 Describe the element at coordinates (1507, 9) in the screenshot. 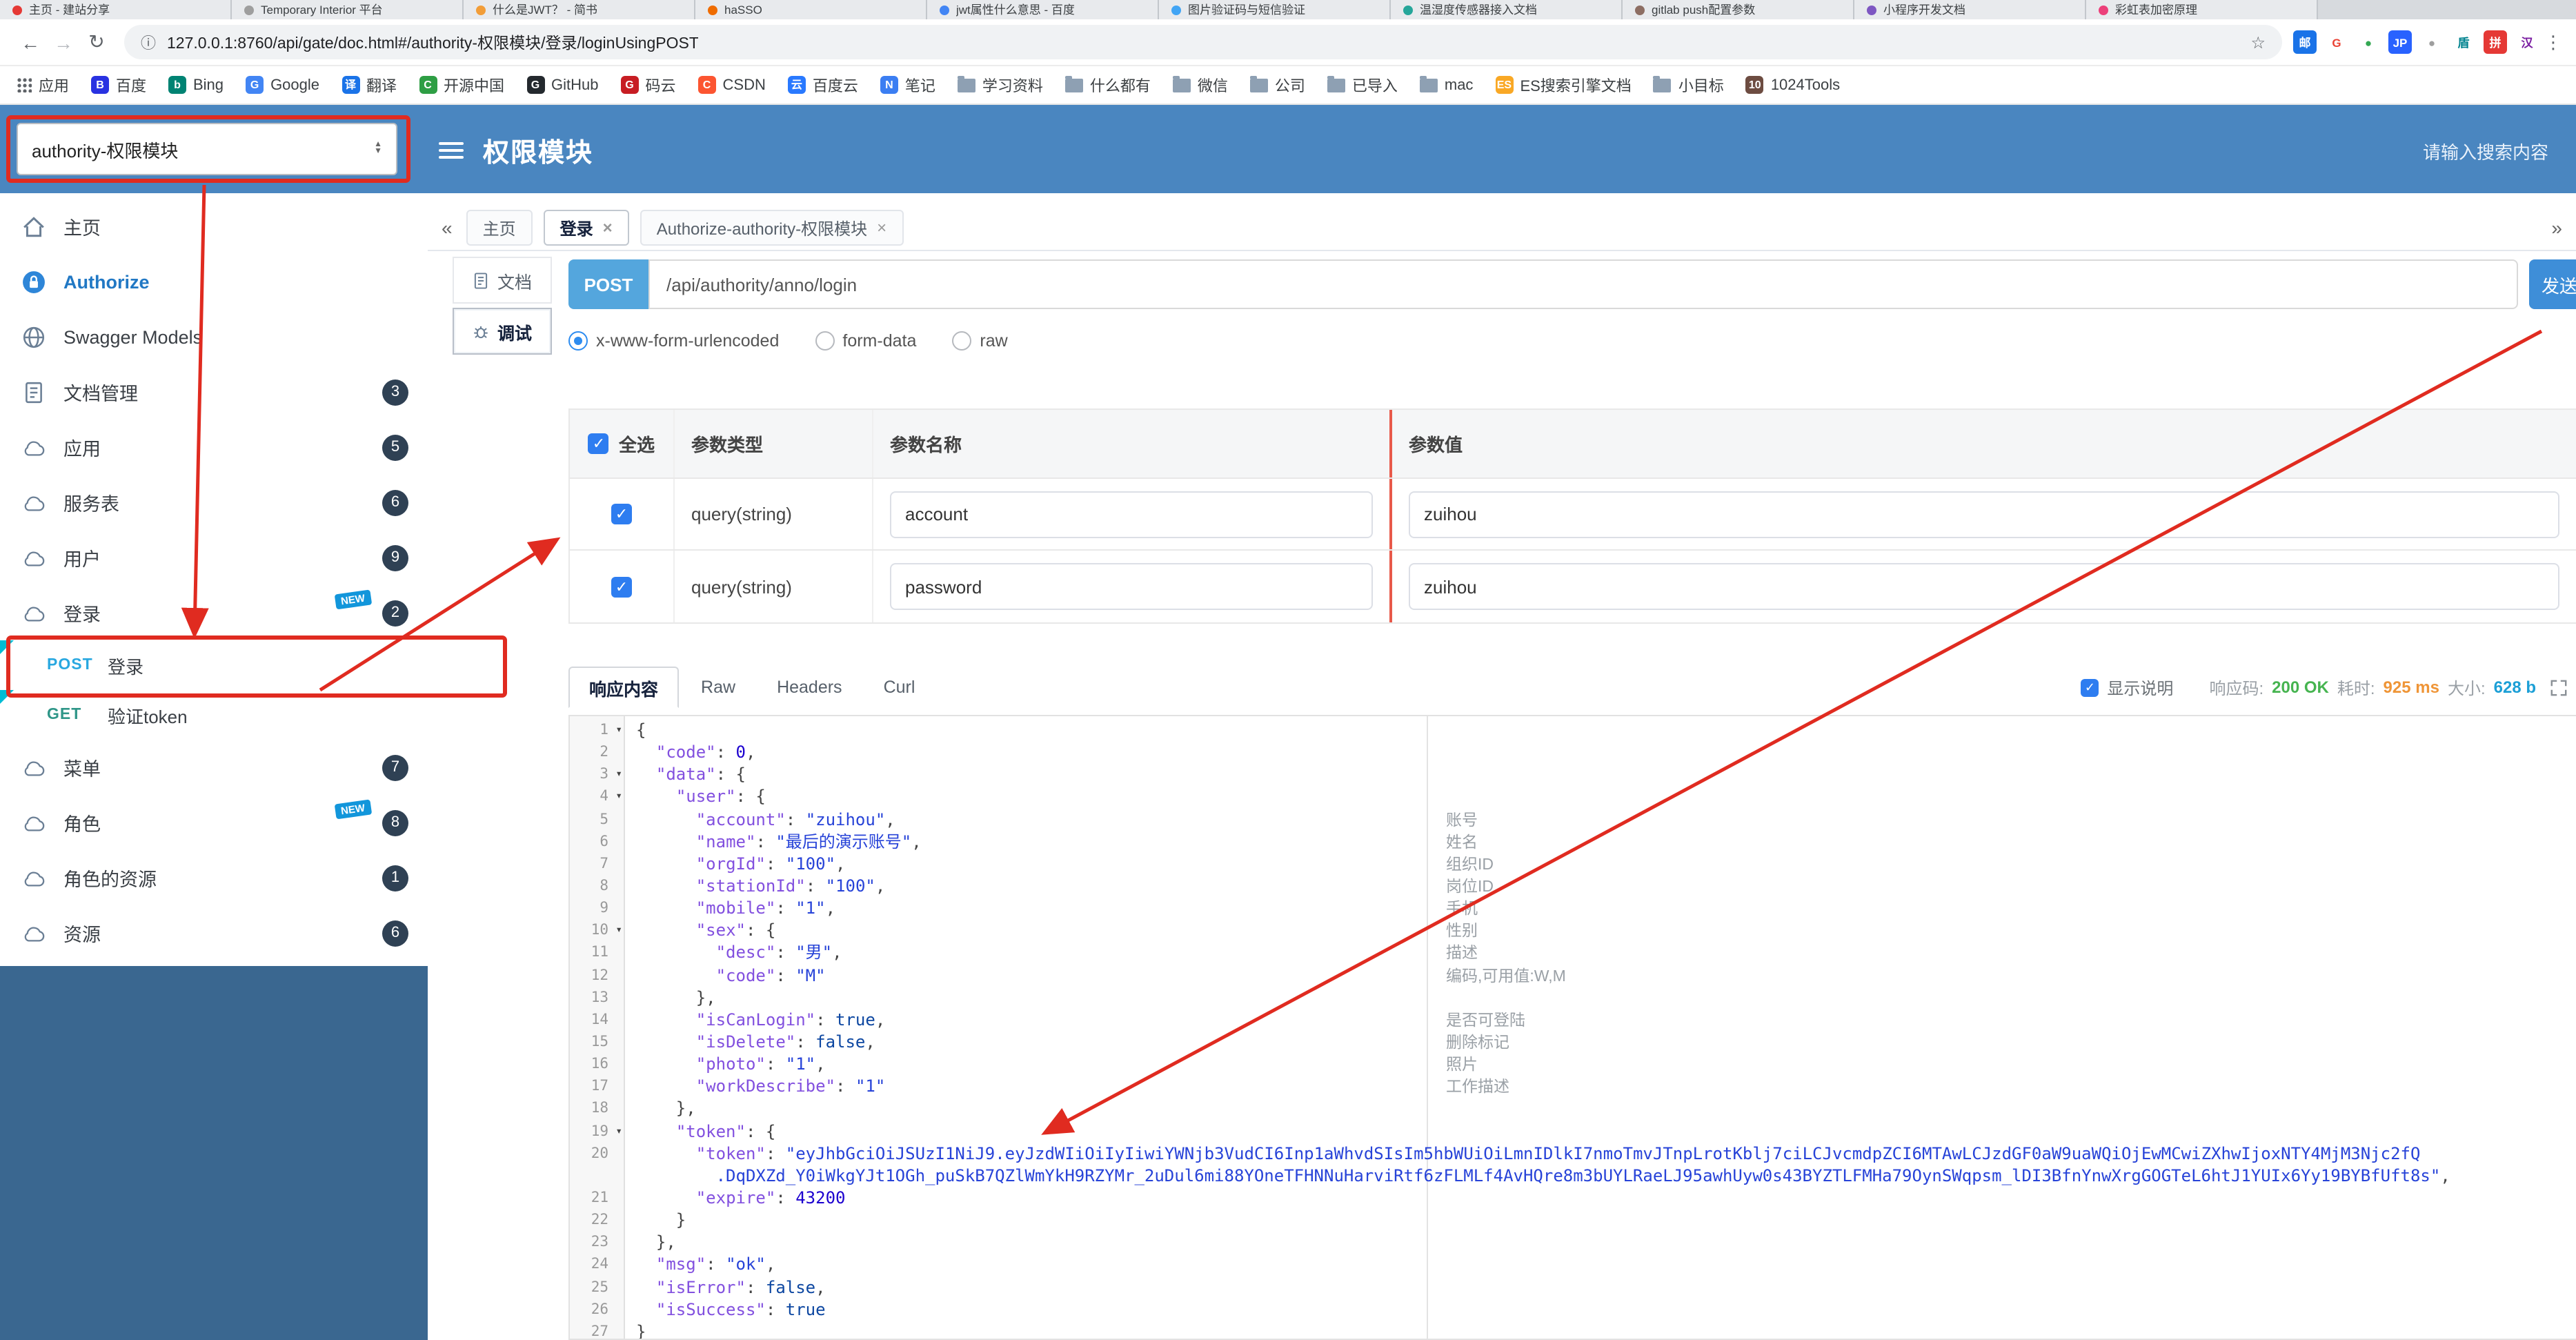

I see `browser-tab: 温湿度传感器接入文档` at that location.